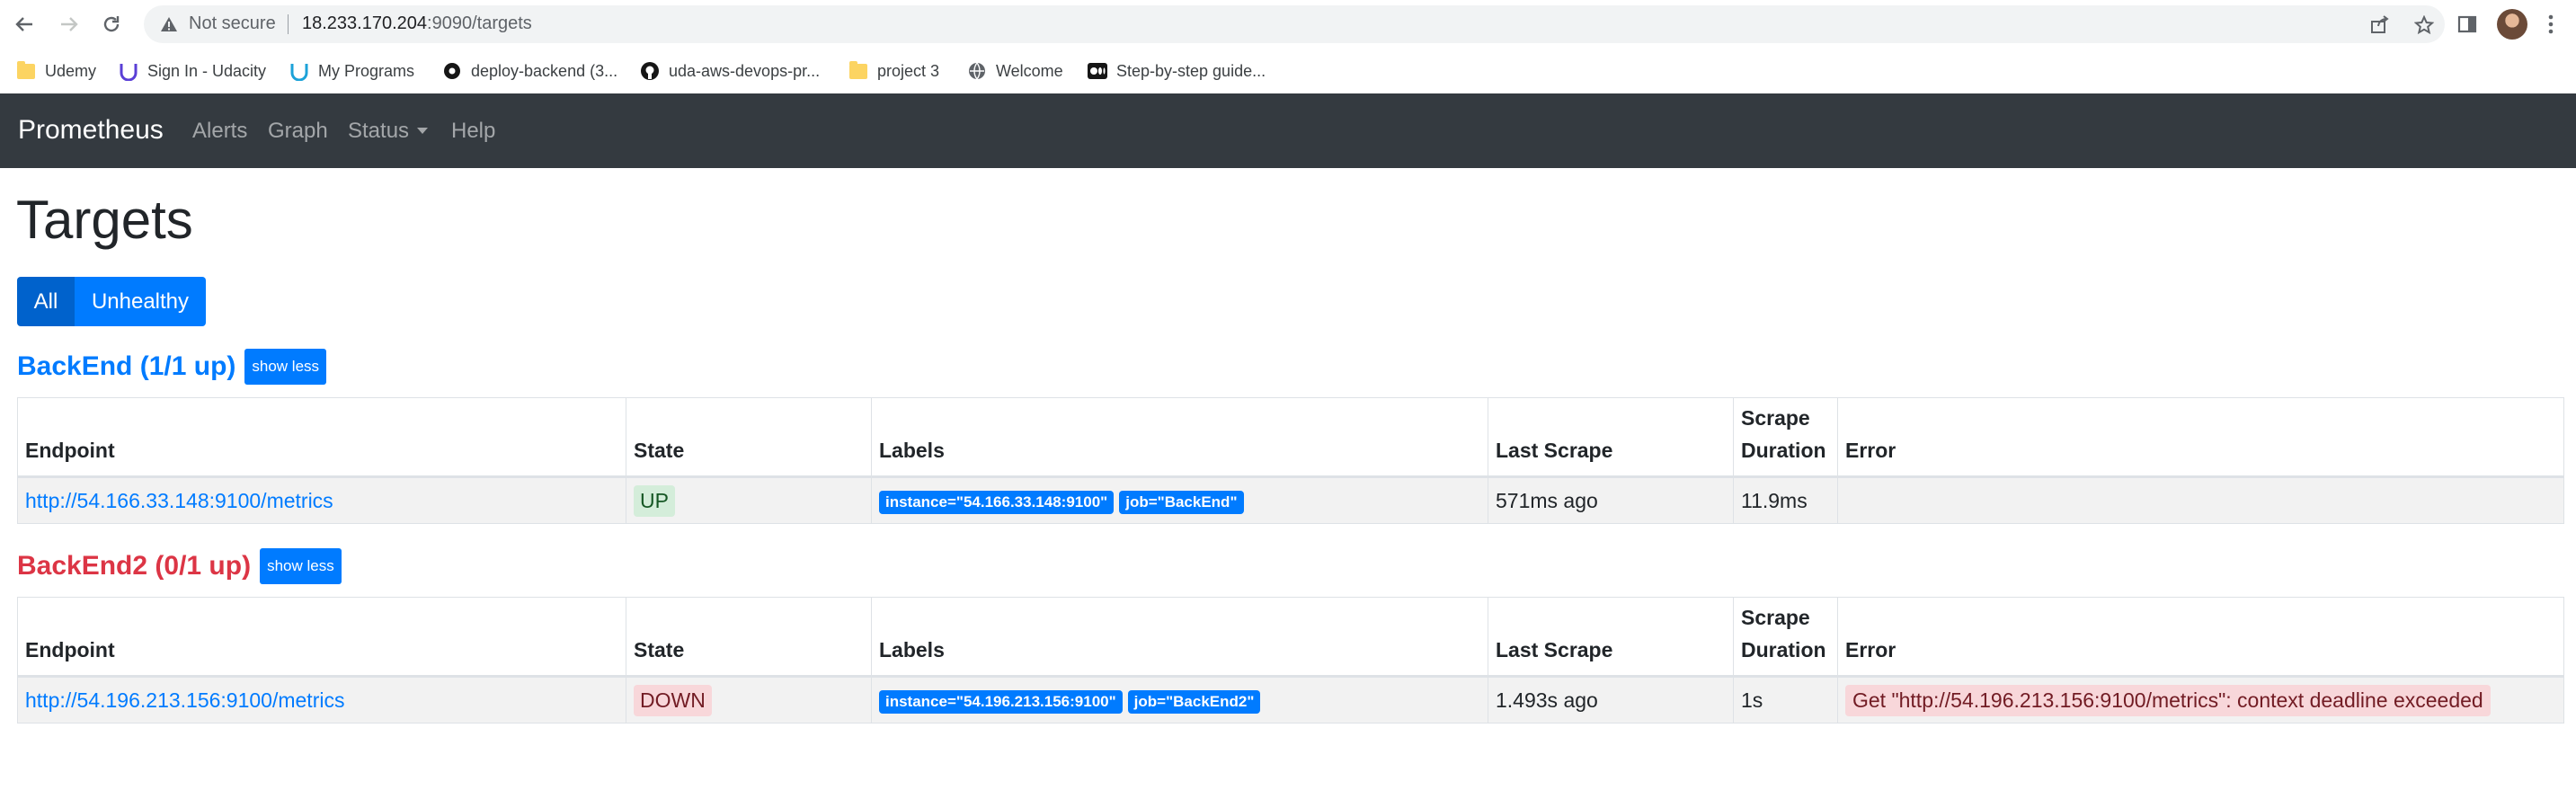 The height and width of the screenshot is (799, 2576). I want to click on label-badge-instance: instance="54.166.33.148:9100", so click(997, 502).